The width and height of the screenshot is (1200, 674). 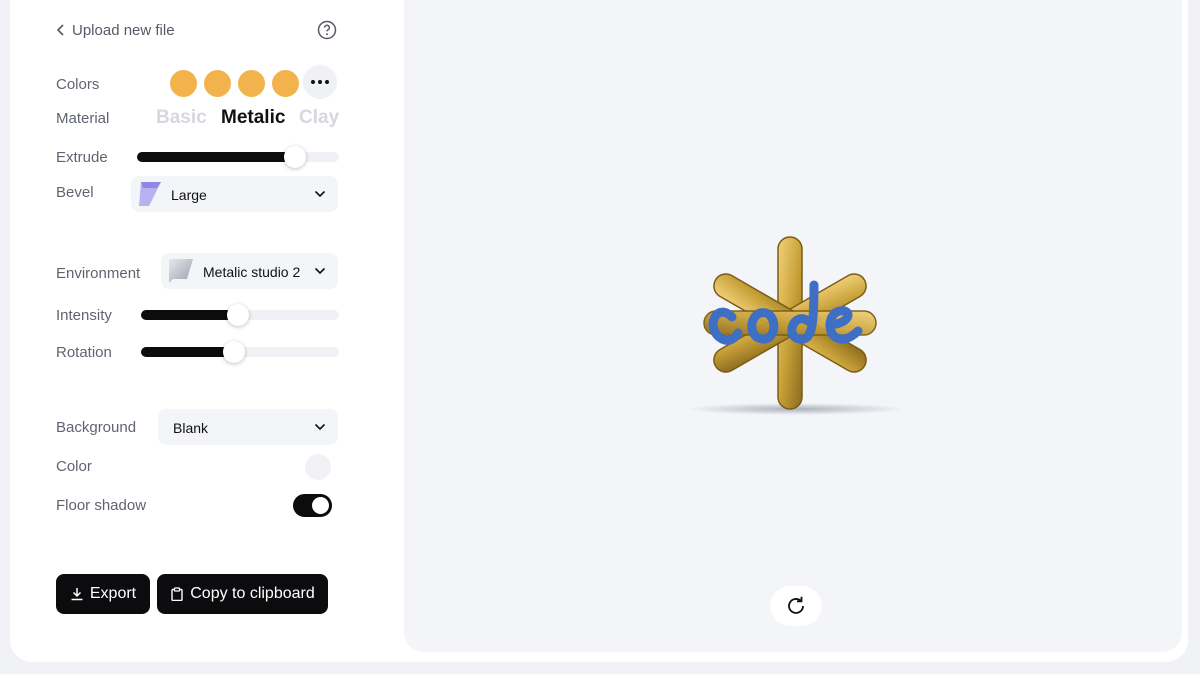 I want to click on intensity-slider-thumb, so click(x=238, y=315).